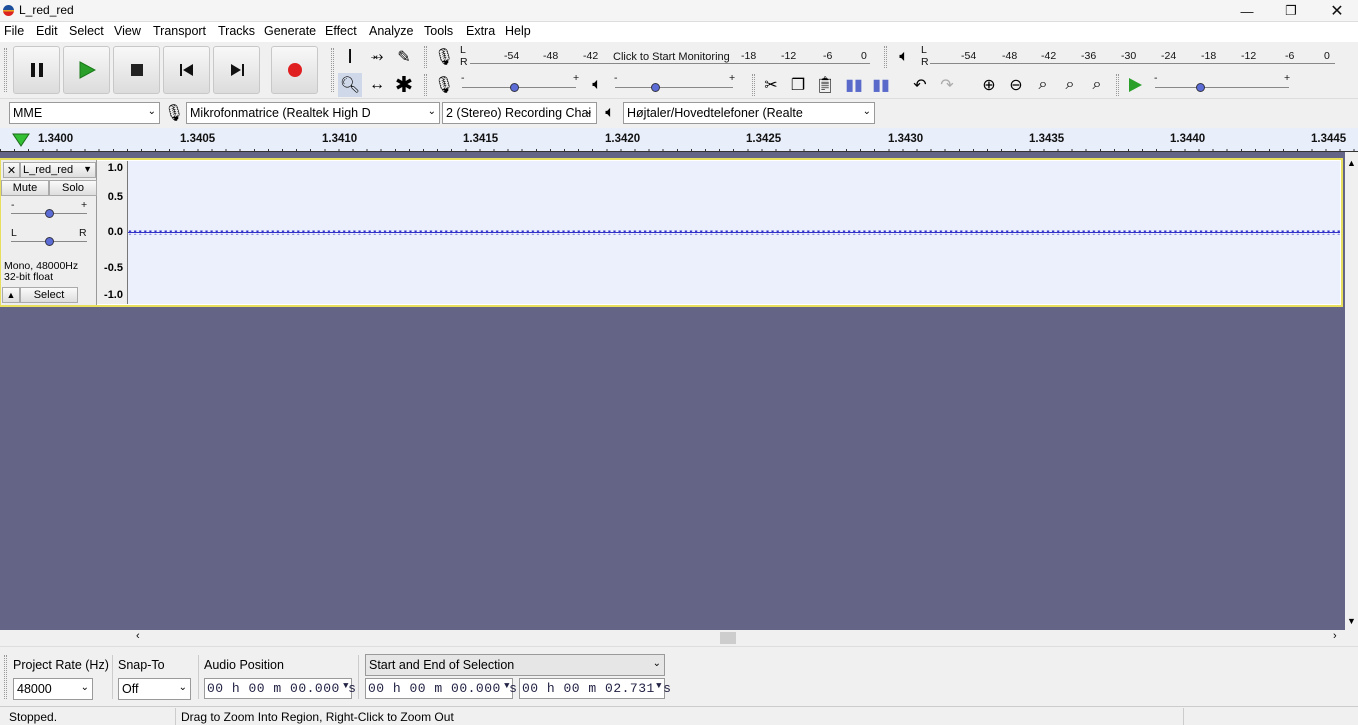 This screenshot has height=725, width=1358. Describe the element at coordinates (425, 85) in the screenshot. I see `mixer-grip` at that location.